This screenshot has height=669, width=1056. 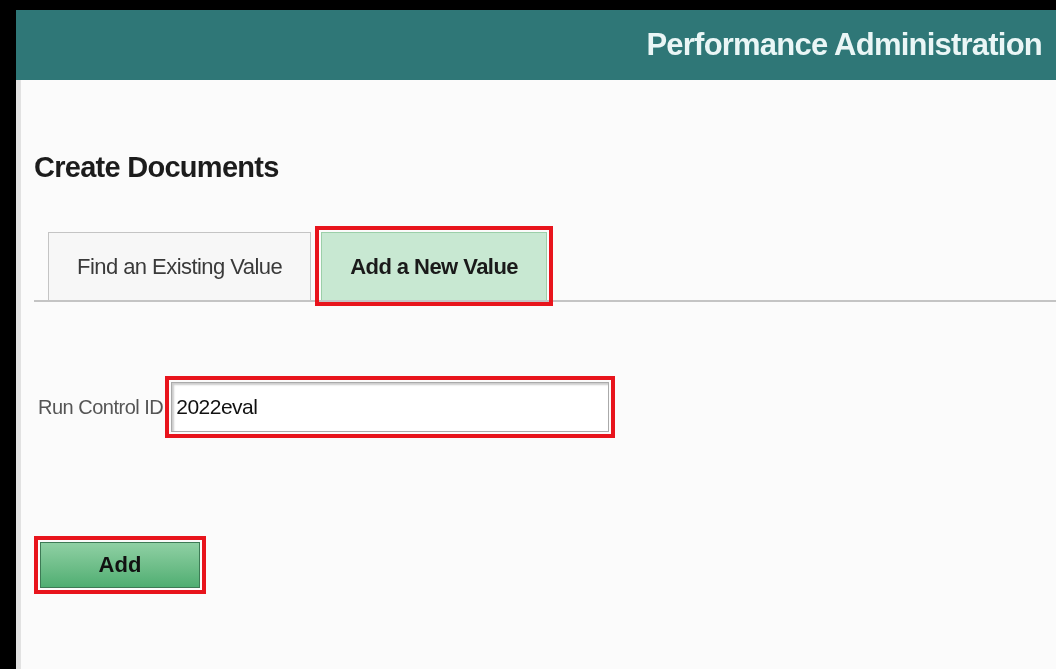 What do you see at coordinates (120, 564) in the screenshot?
I see `add-button: Add` at bounding box center [120, 564].